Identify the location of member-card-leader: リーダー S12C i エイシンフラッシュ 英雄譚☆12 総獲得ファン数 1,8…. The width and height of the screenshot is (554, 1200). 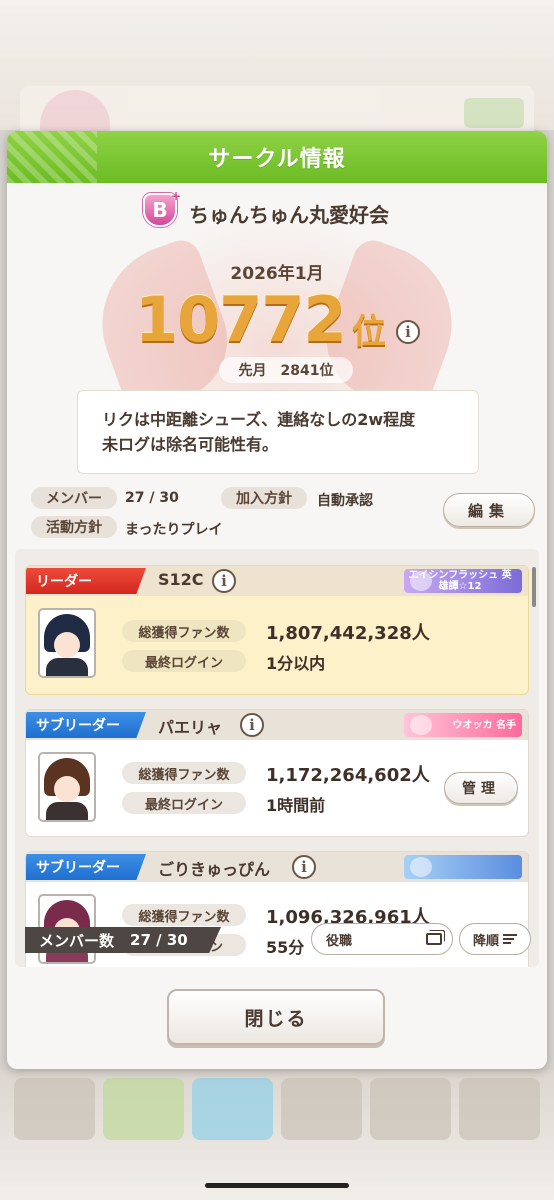
(277, 630).